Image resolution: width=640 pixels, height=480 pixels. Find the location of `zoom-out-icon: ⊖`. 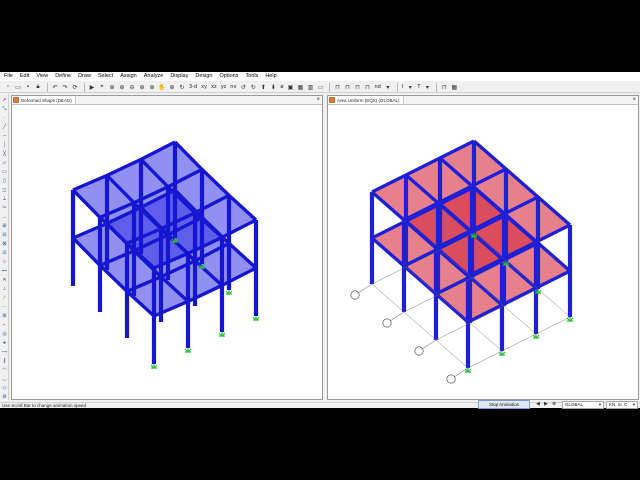

zoom-out-icon: ⊖ is located at coordinates (132, 87).